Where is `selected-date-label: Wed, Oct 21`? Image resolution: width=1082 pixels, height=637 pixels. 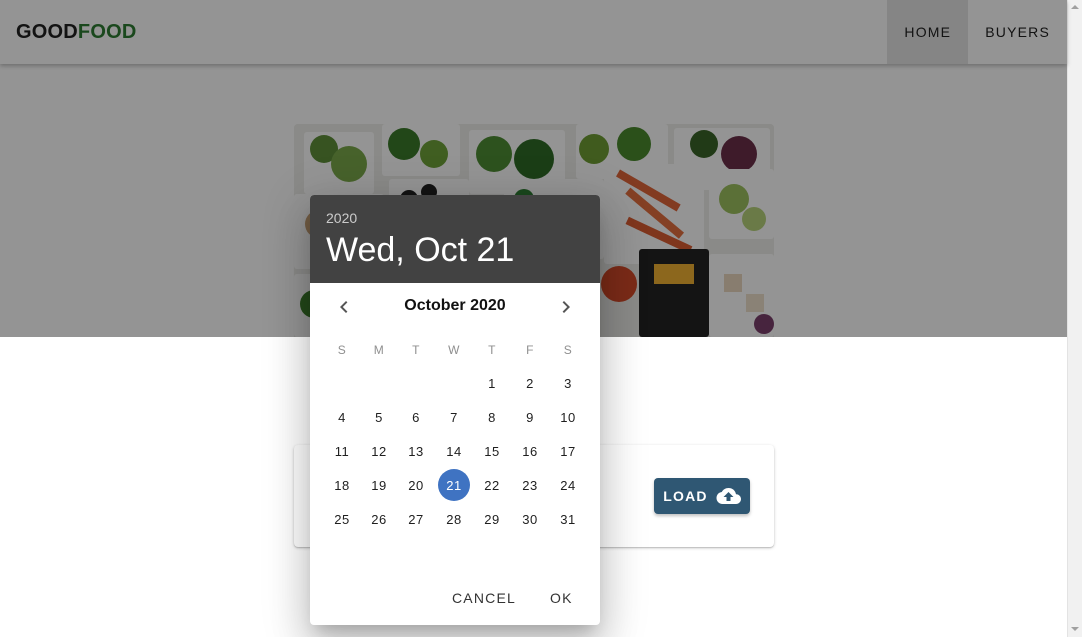 selected-date-label: Wed, Oct 21 is located at coordinates (420, 250).